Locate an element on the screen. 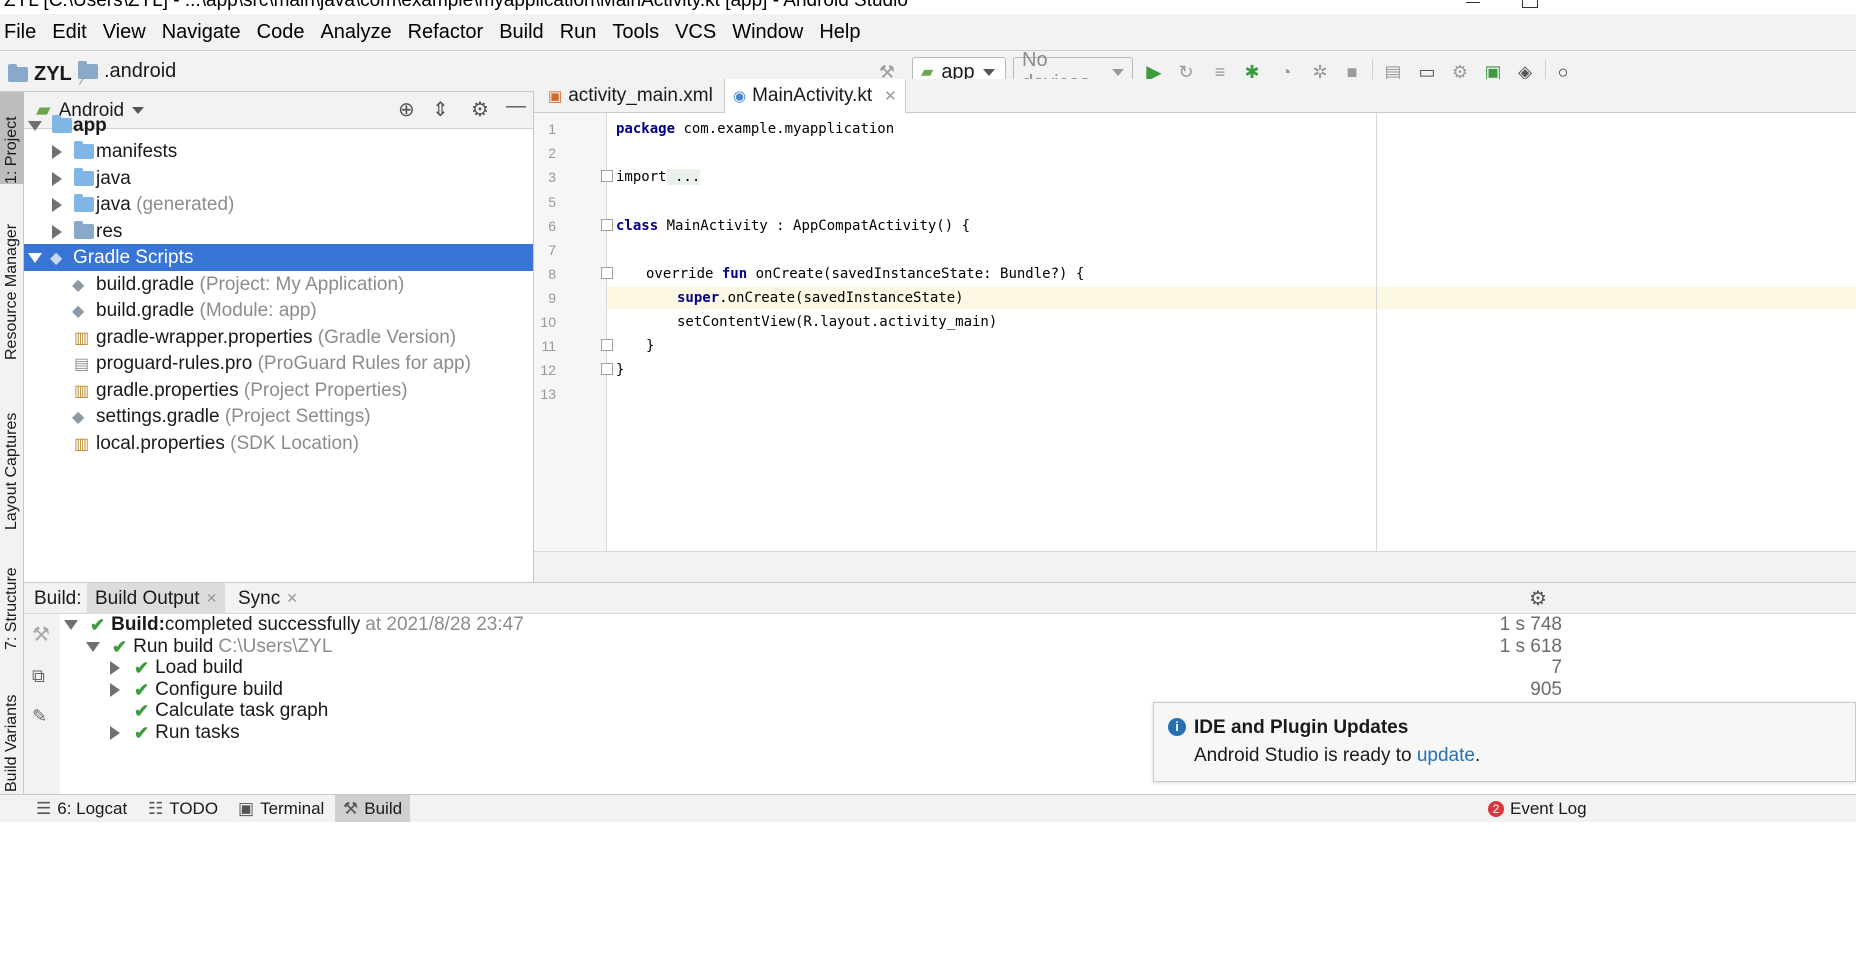 The image size is (1856, 970). line-number: 5 is located at coordinates (552, 202).